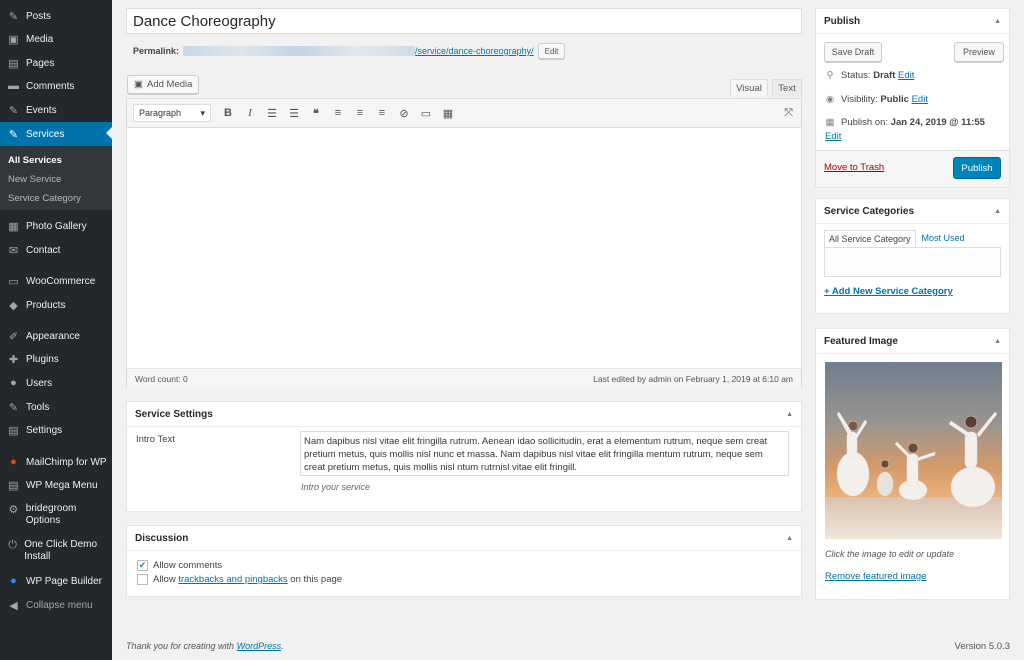 Image resolution: width=1024 pixels, height=660 pixels. What do you see at coordinates (62, 485) in the screenshot?
I see `menu-label: WP Mega Menu` at bounding box center [62, 485].